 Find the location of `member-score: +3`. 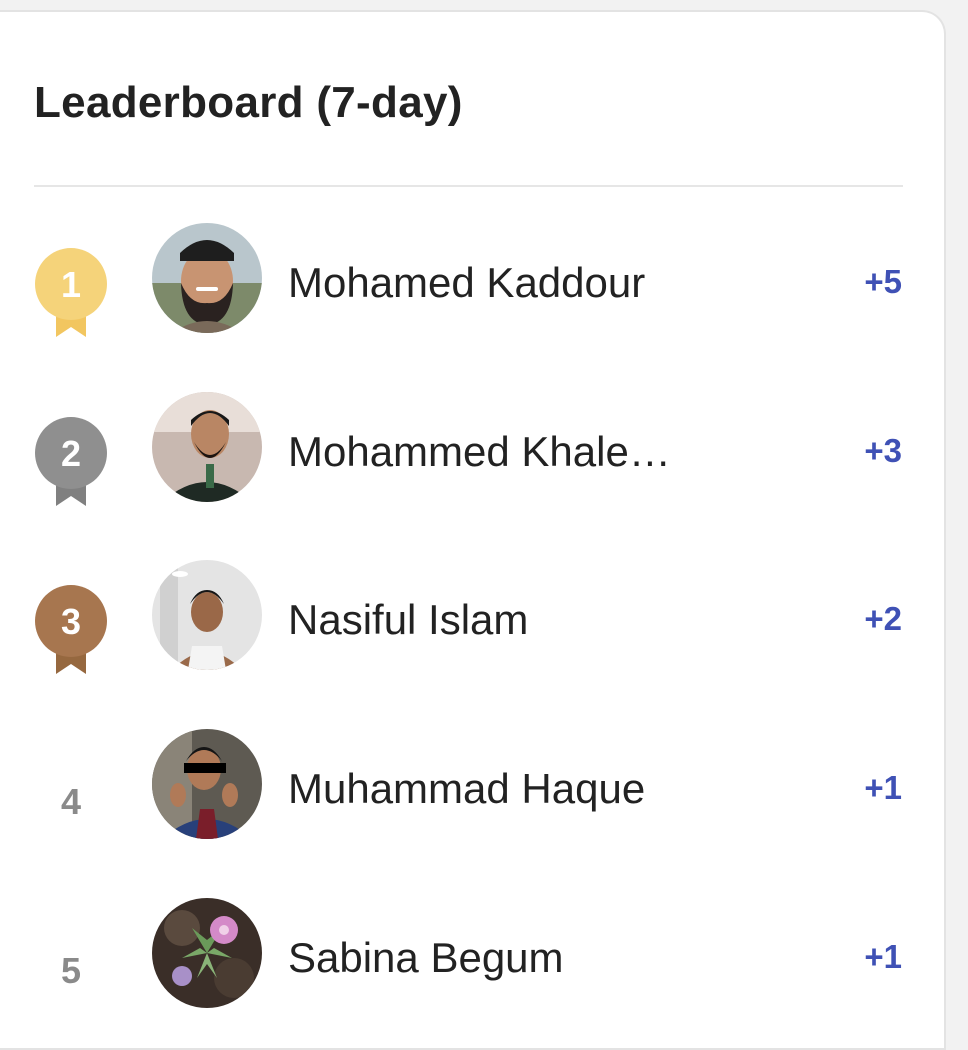

member-score: +3 is located at coordinates (883, 450).